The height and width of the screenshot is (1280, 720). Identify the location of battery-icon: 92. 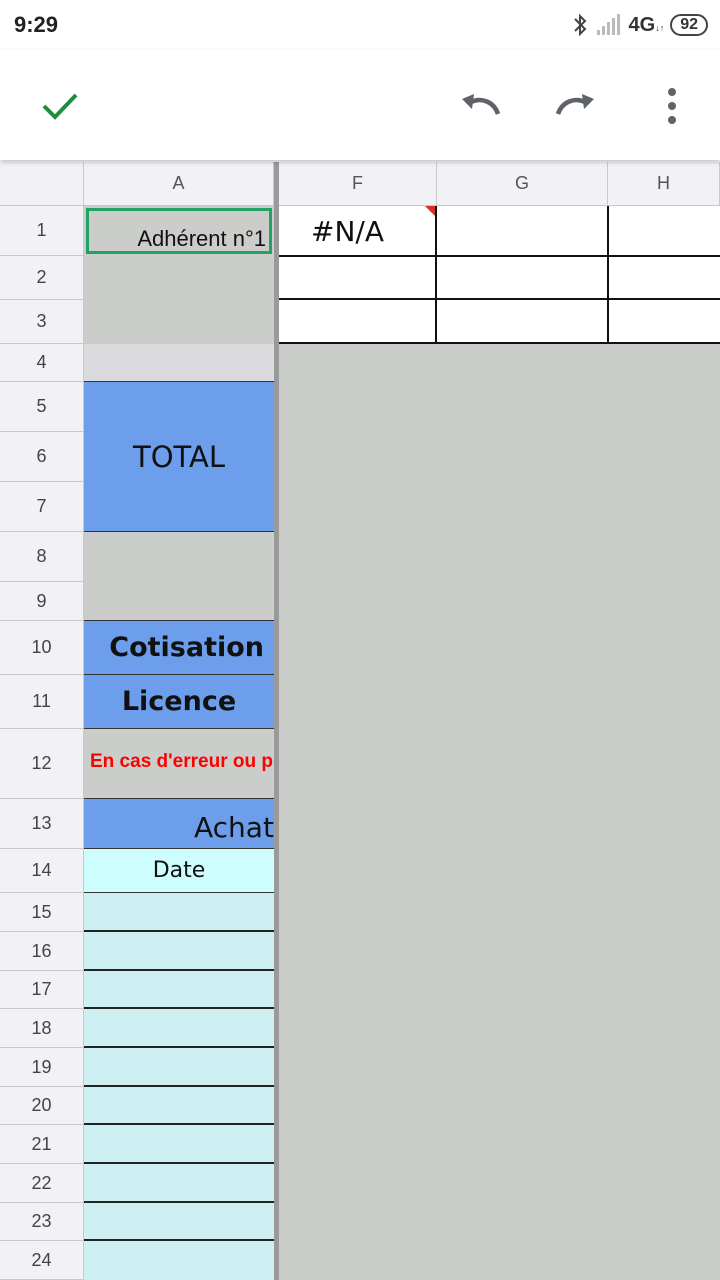
(689, 25).